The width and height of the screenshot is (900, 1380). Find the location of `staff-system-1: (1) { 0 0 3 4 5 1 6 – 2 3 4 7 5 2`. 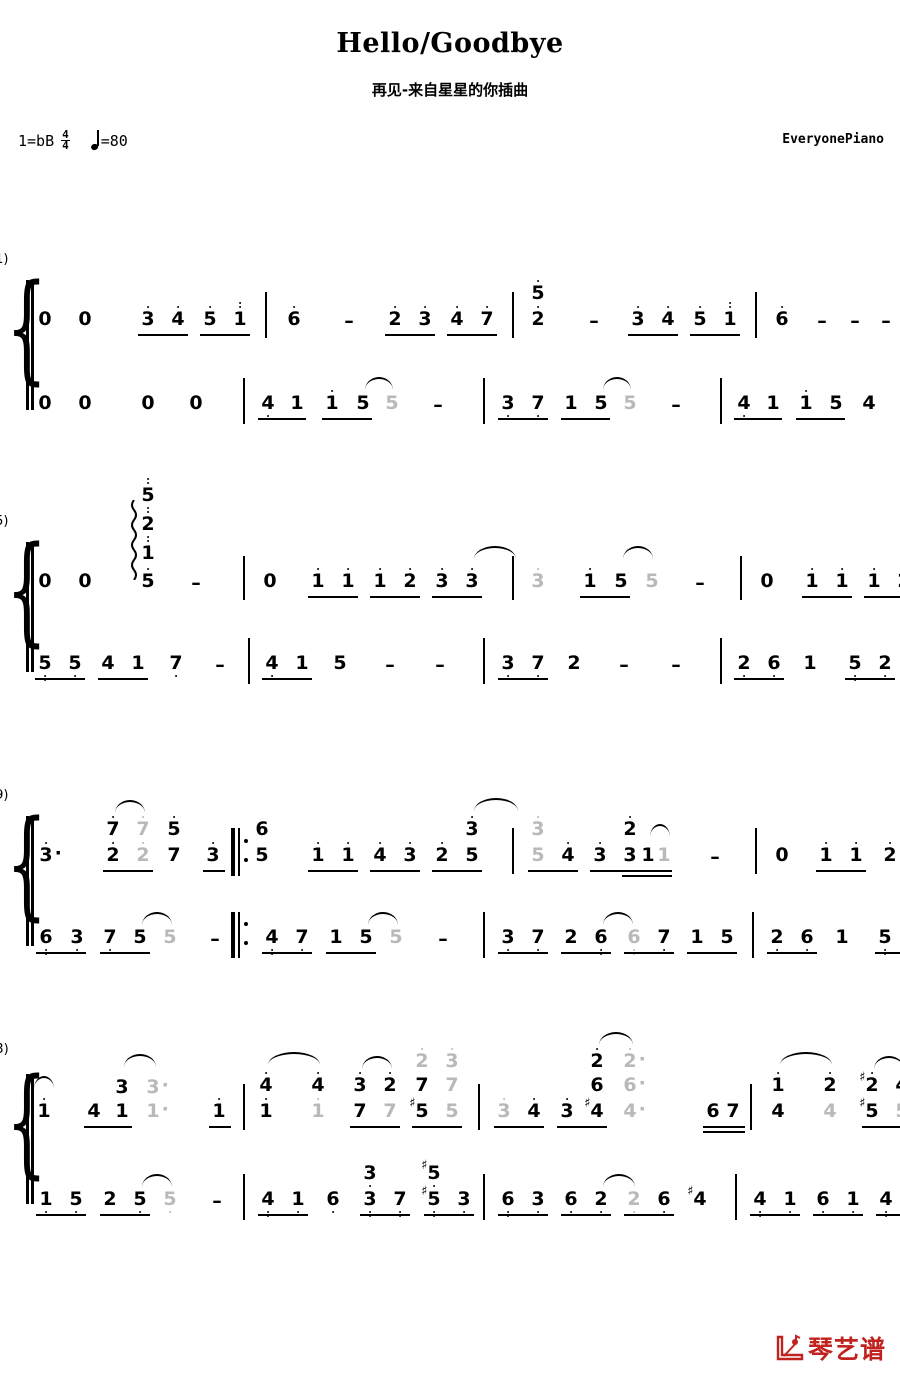

staff-system-1: (1) { 0 0 3 4 5 1 6 – 2 3 4 7 5 2 is located at coordinates (450, 341).